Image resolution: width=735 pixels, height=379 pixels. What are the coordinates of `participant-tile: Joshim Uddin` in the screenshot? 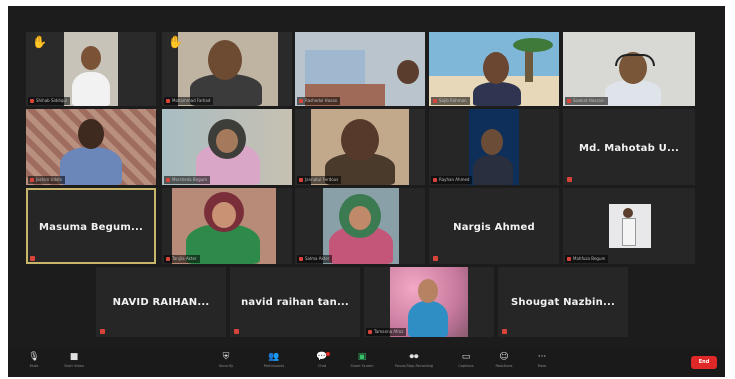 It's located at (91, 147).